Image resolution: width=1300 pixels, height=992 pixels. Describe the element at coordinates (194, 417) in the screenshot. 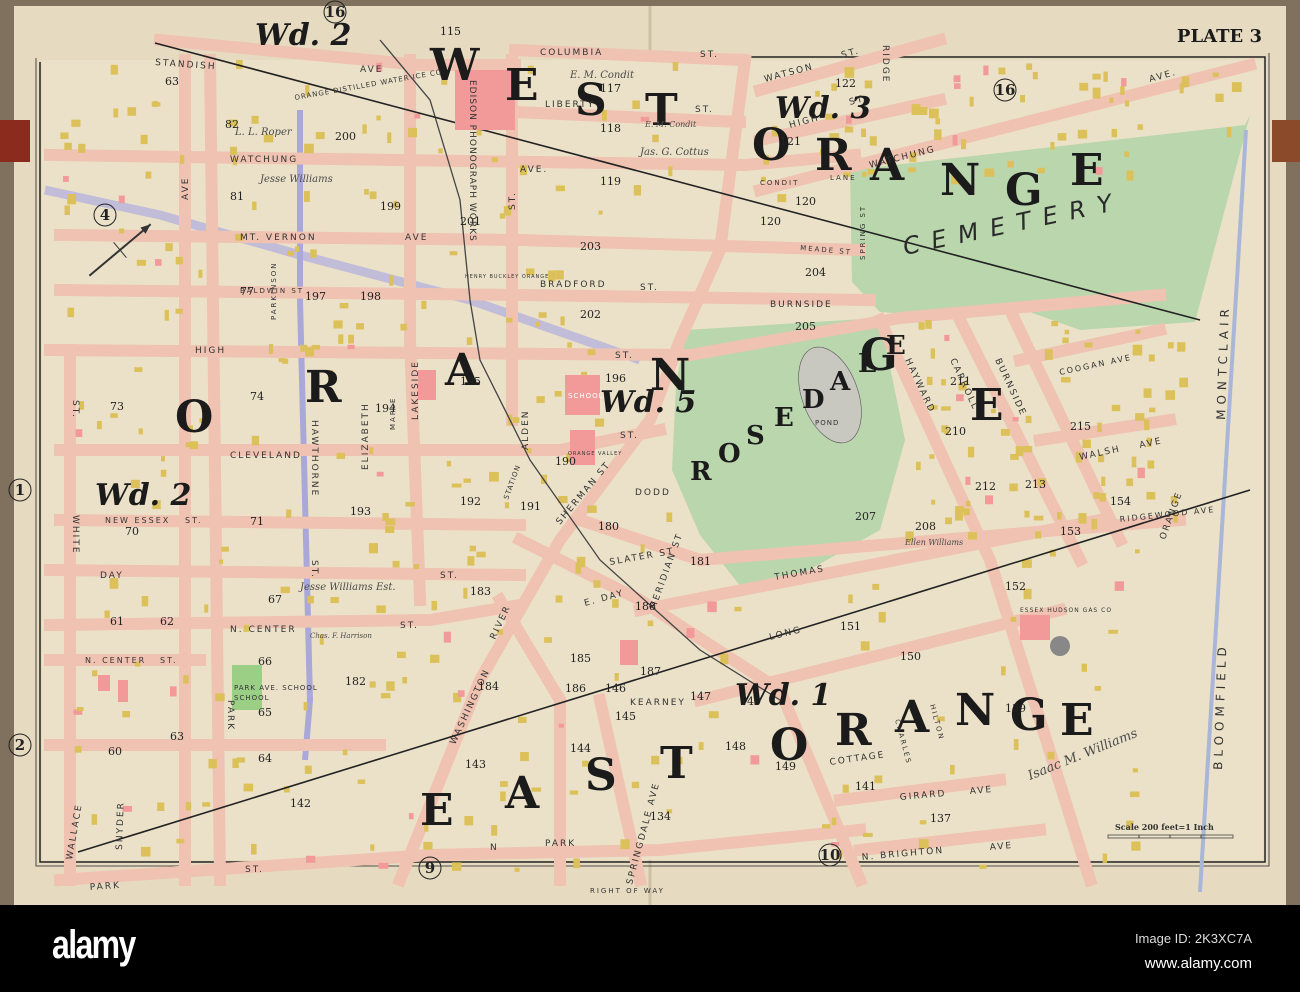

I see `town-letter: O` at that location.